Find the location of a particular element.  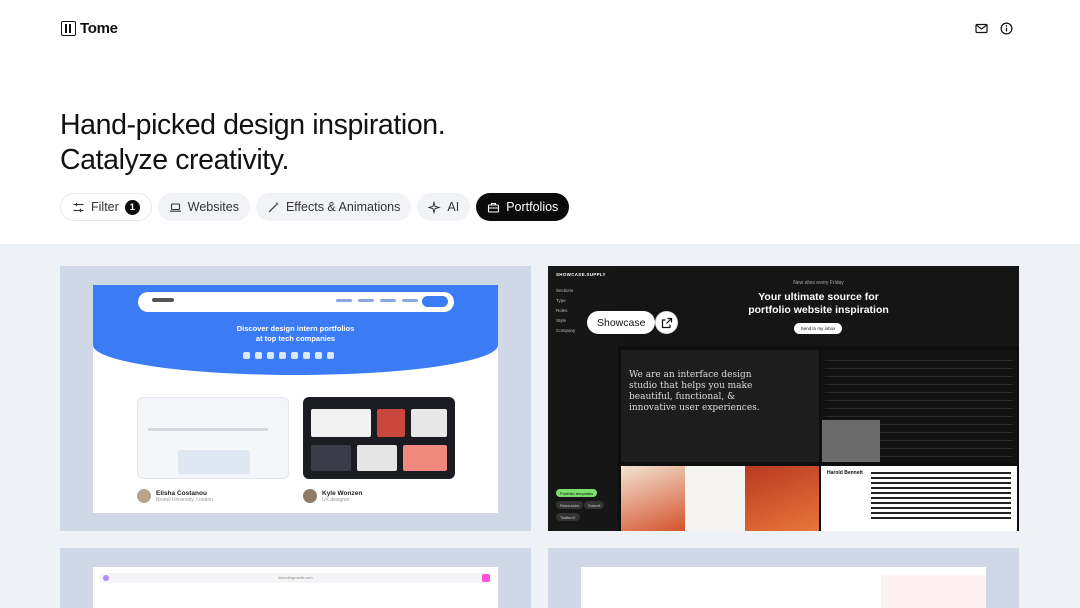

preview-logo is located at coordinates (163, 300).